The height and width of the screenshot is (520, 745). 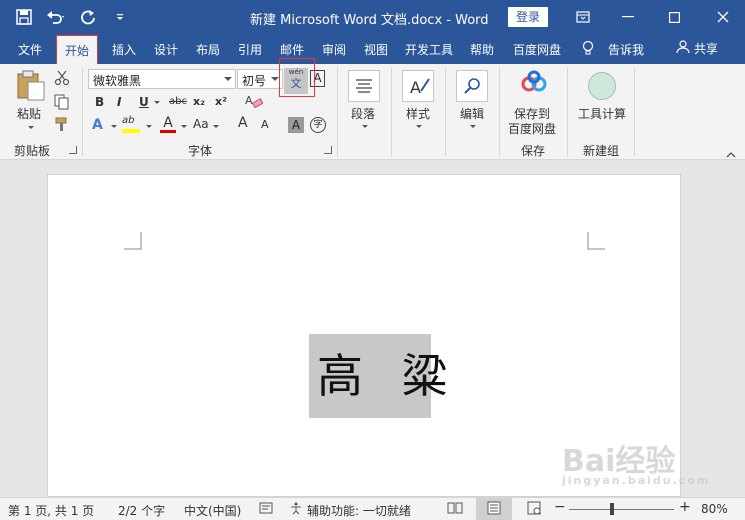 I want to click on baidu-netdisk-icon, so click(x=534, y=83).